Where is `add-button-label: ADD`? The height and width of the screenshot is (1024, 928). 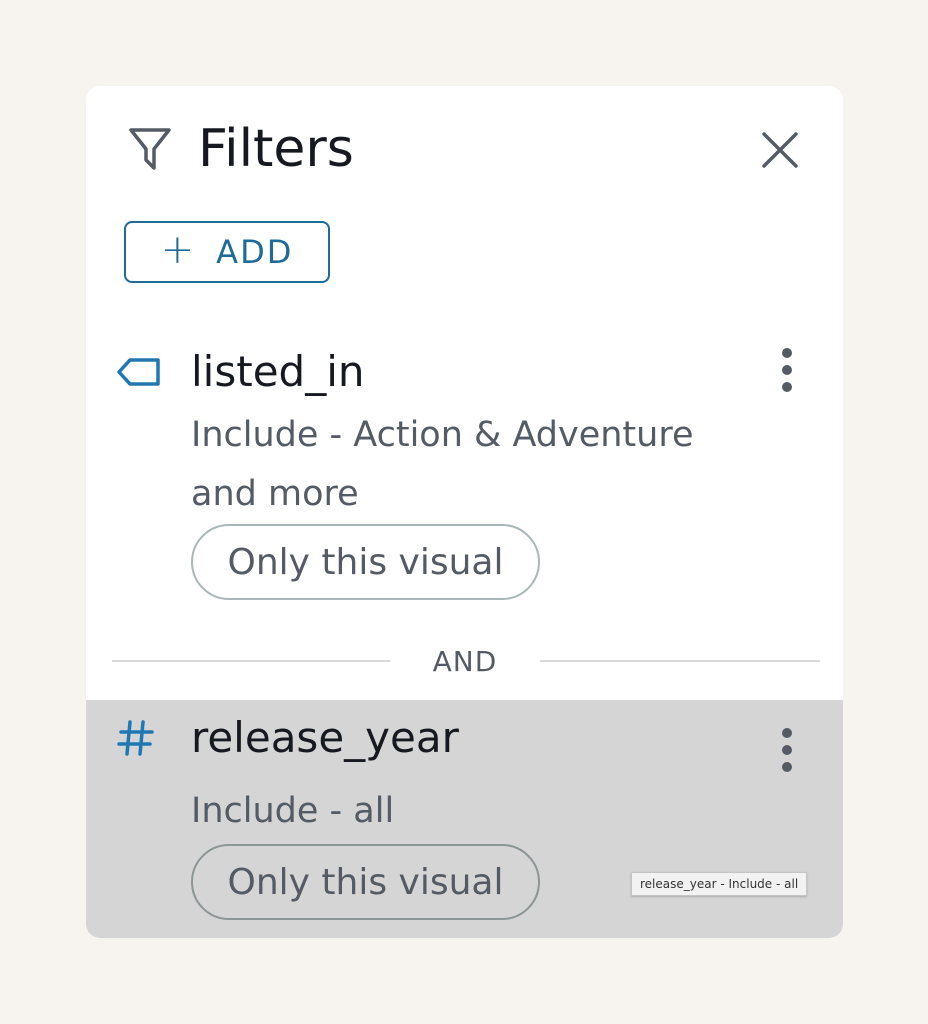 add-button-label: ADD is located at coordinates (255, 252).